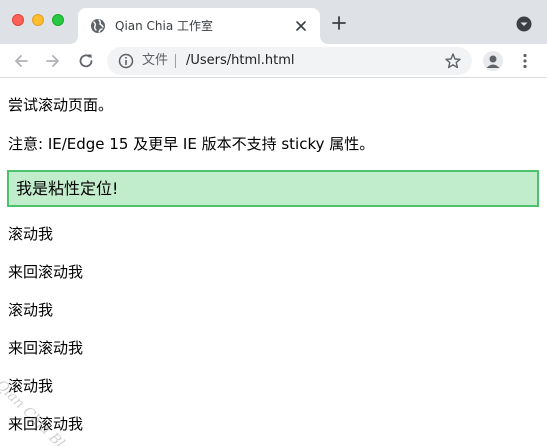 Image resolution: width=547 pixels, height=446 pixels. Describe the element at coordinates (61, 105) in the screenshot. I see `intro-text: 尝试滚动页面。` at that location.